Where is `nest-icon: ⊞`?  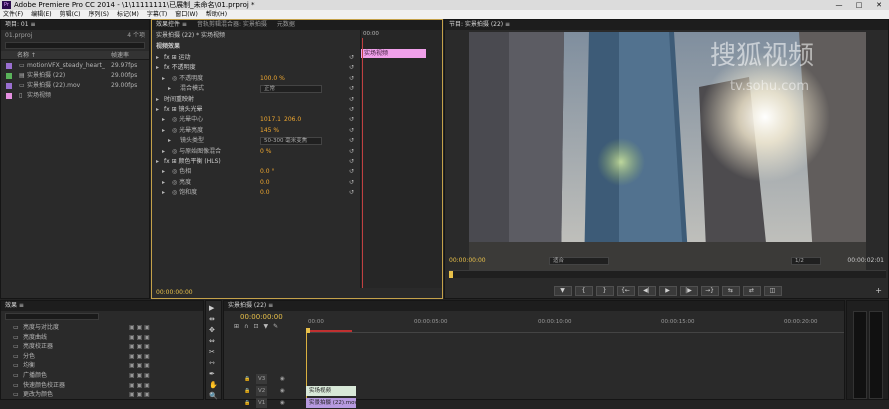
nest-icon: ⊞ is located at coordinates (236, 326).